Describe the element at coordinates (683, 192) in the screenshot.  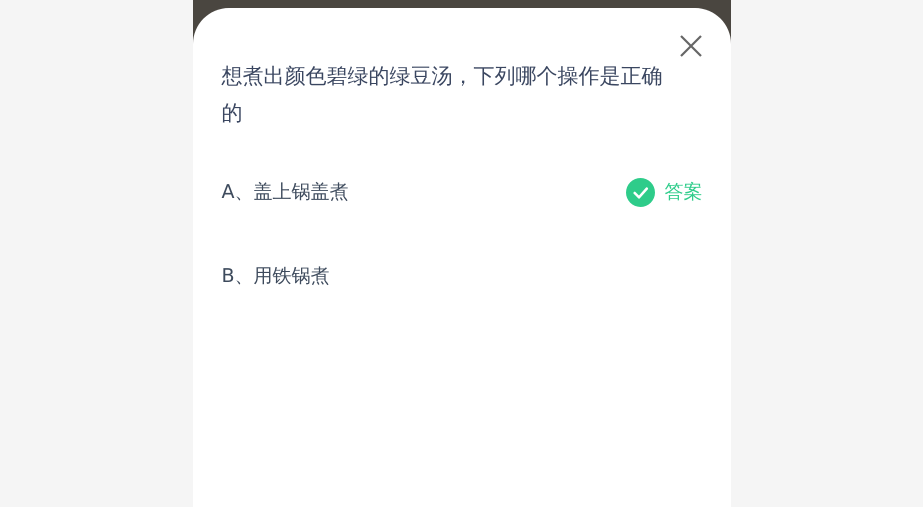
I see `answer-label: 答案` at that location.